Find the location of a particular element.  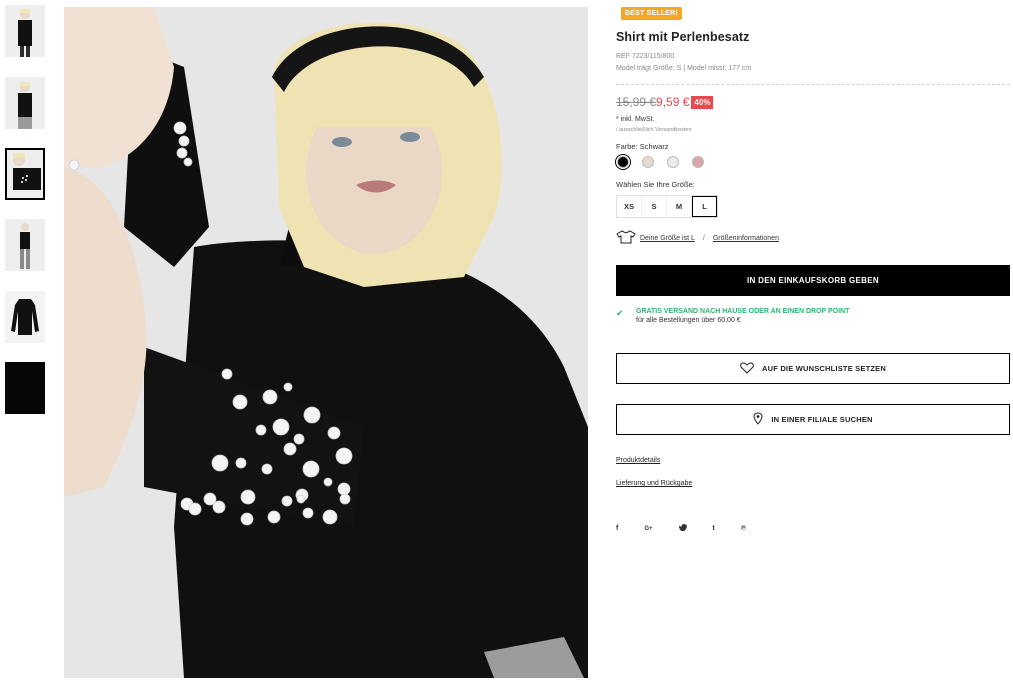

twitter-icon is located at coordinates (682, 528).